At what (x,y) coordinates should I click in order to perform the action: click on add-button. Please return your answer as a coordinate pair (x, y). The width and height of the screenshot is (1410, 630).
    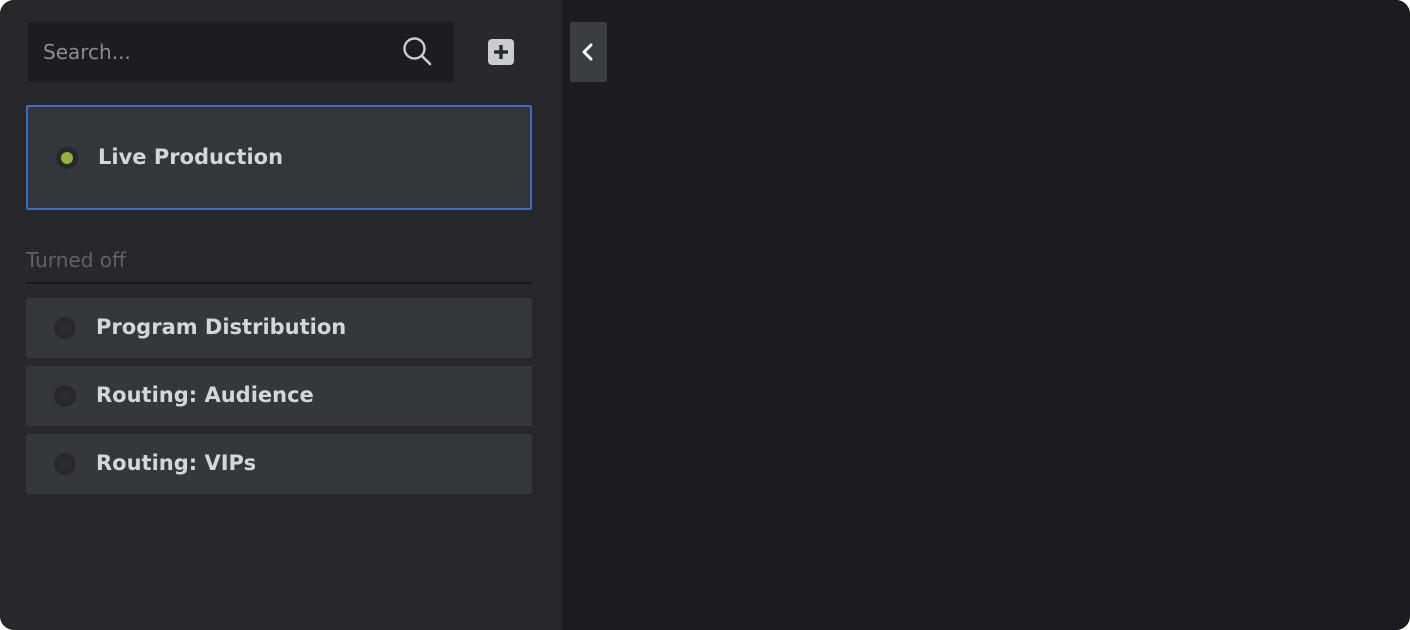
    Looking at the image, I should click on (501, 52).